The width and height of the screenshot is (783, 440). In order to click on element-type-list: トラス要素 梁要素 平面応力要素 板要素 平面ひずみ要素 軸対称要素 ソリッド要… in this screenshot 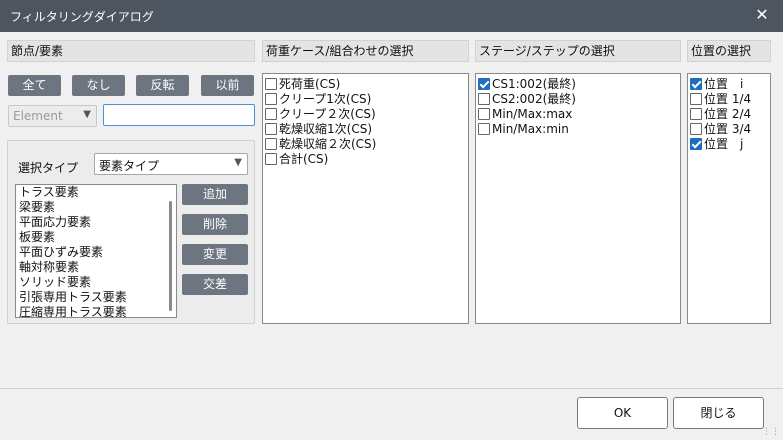, I will do `click(96, 251)`.